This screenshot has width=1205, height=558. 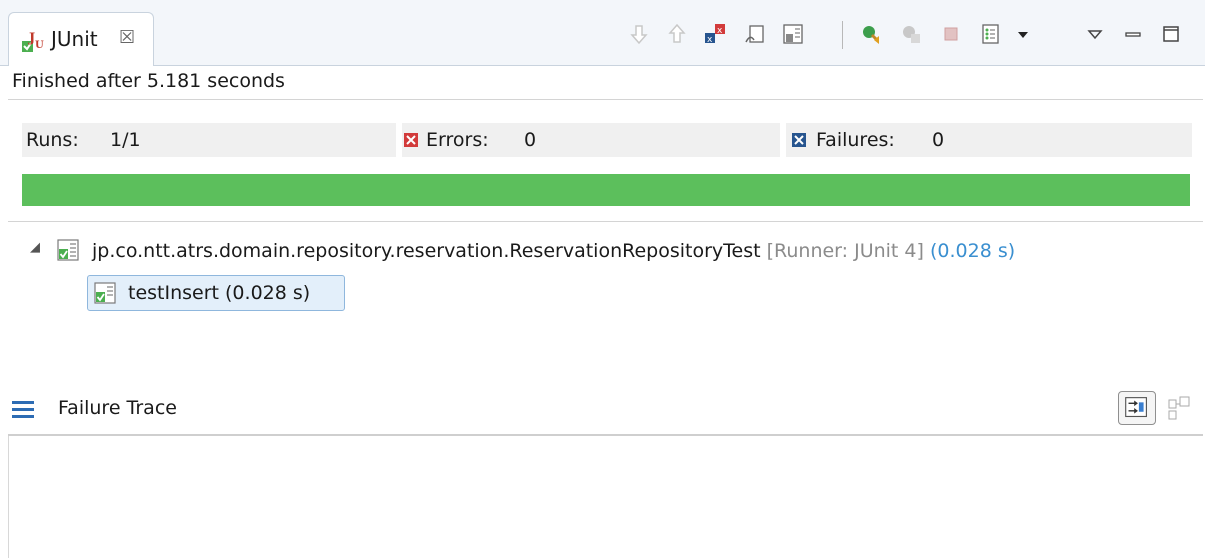 I want to click on failure-icon, so click(x=799, y=140).